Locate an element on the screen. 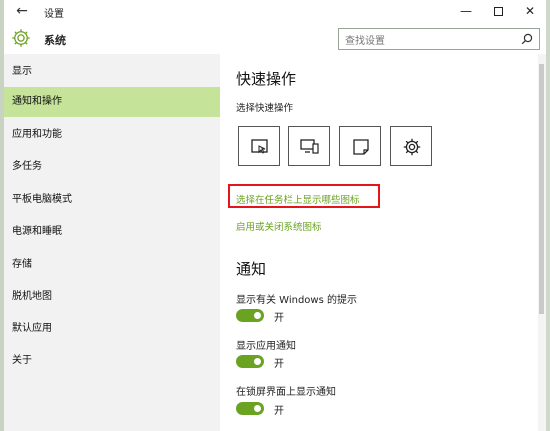 This screenshot has height=431, width=550. scrollbar is located at coordinates (542, 242).